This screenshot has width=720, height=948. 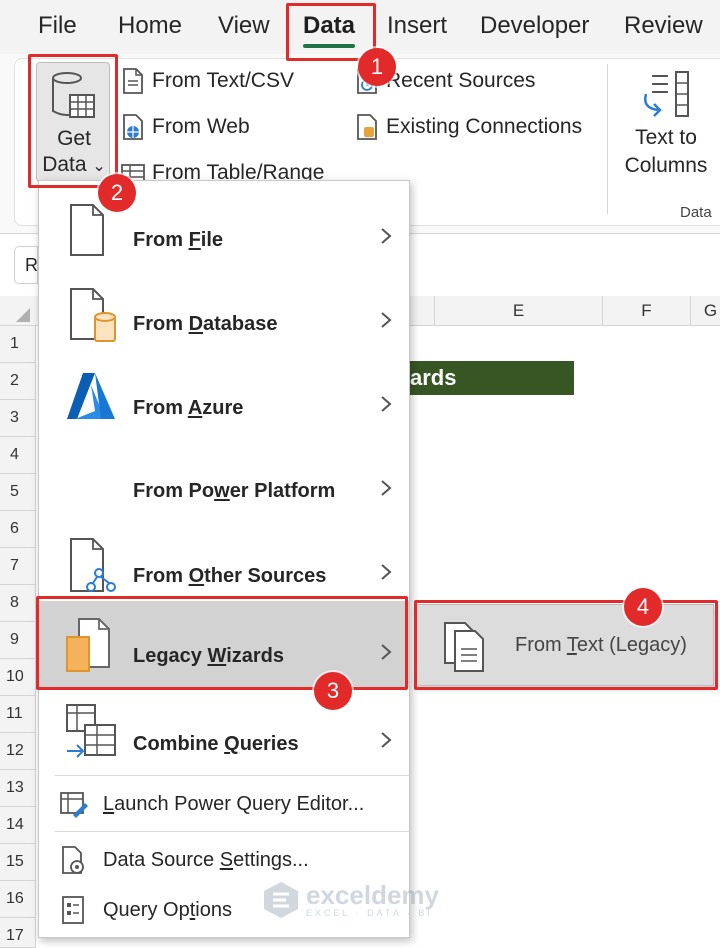 What do you see at coordinates (491, 378) in the screenshot?
I see `title-cell: ards` at bounding box center [491, 378].